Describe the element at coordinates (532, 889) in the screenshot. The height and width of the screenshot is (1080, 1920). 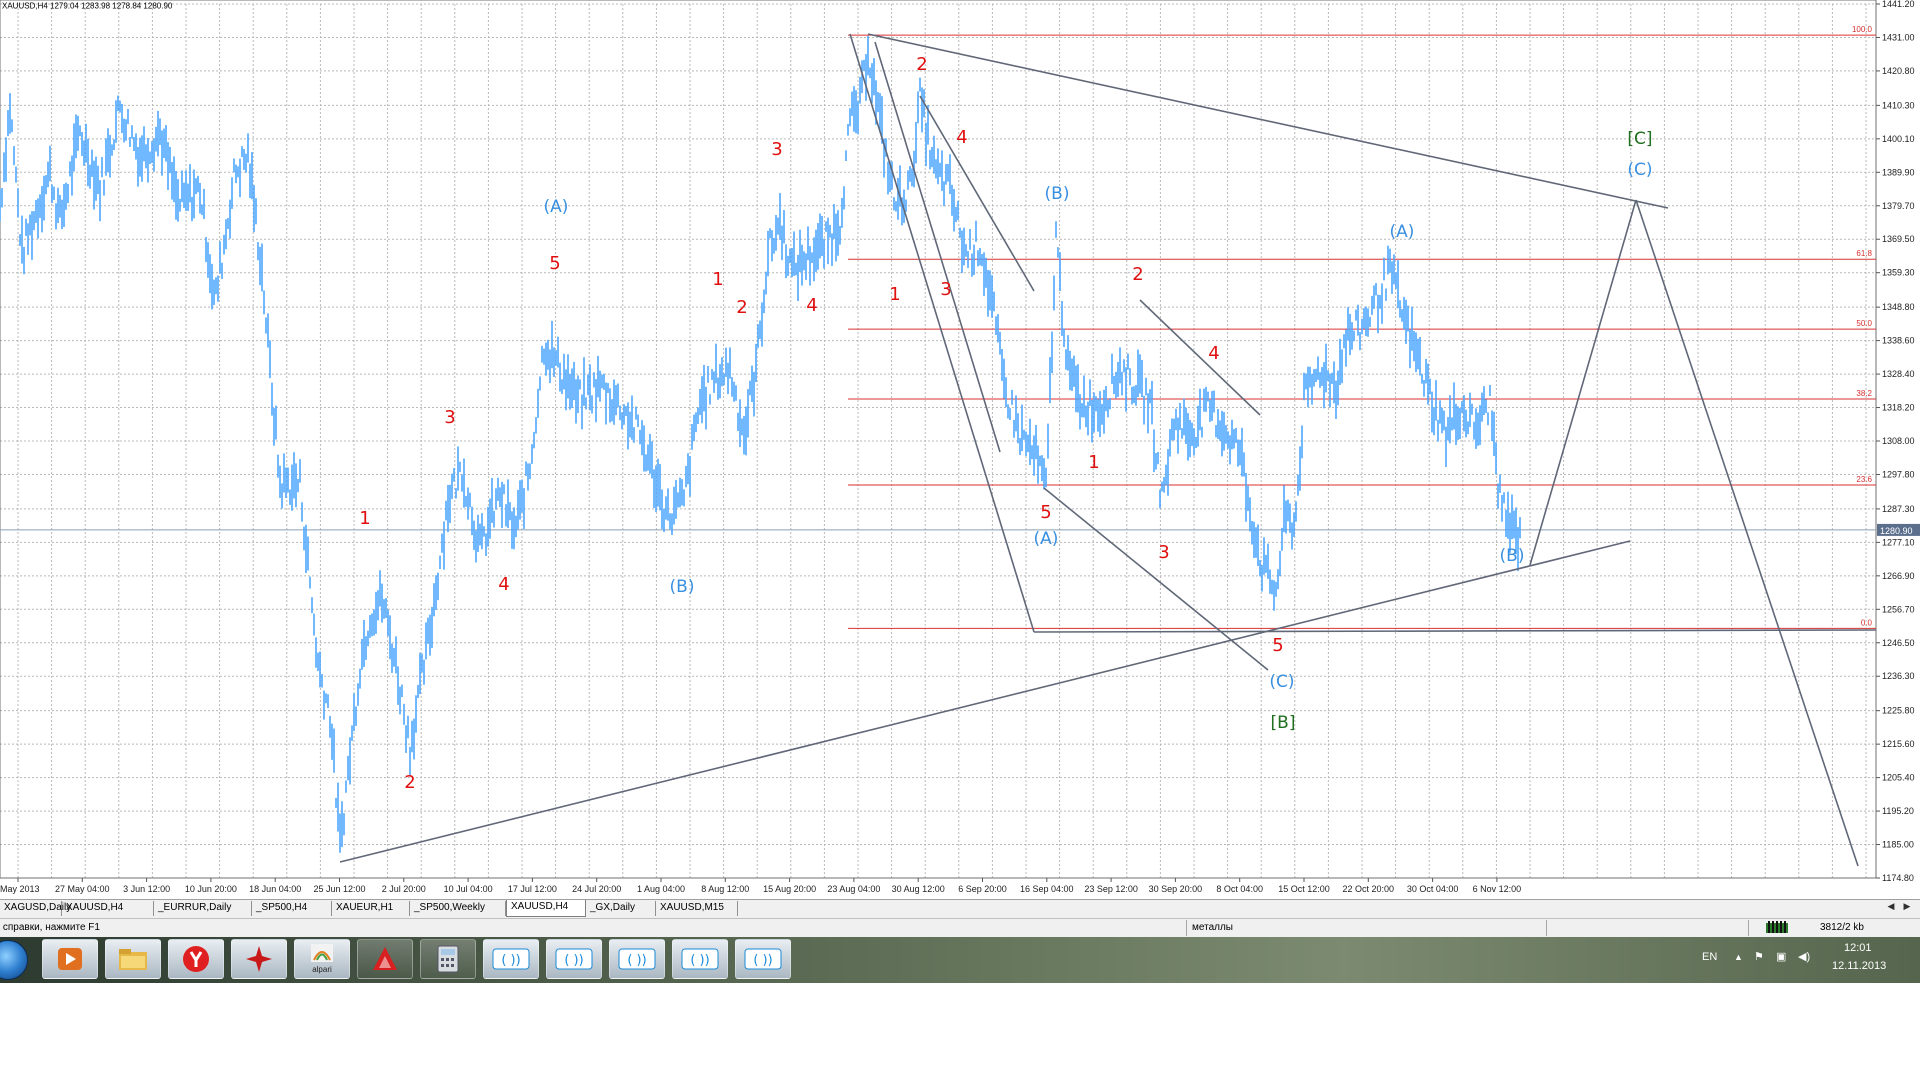
I see `time-axis-label: 17 Jul 12:00` at that location.